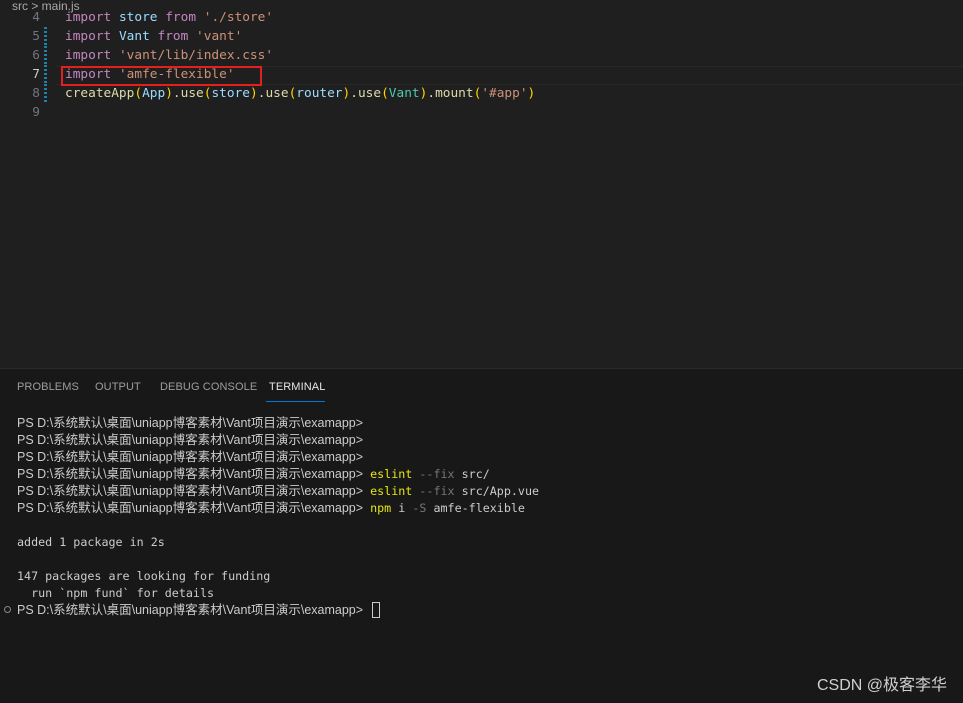  What do you see at coordinates (48, 387) in the screenshot?
I see `tab-problems: PROBLEMS` at bounding box center [48, 387].